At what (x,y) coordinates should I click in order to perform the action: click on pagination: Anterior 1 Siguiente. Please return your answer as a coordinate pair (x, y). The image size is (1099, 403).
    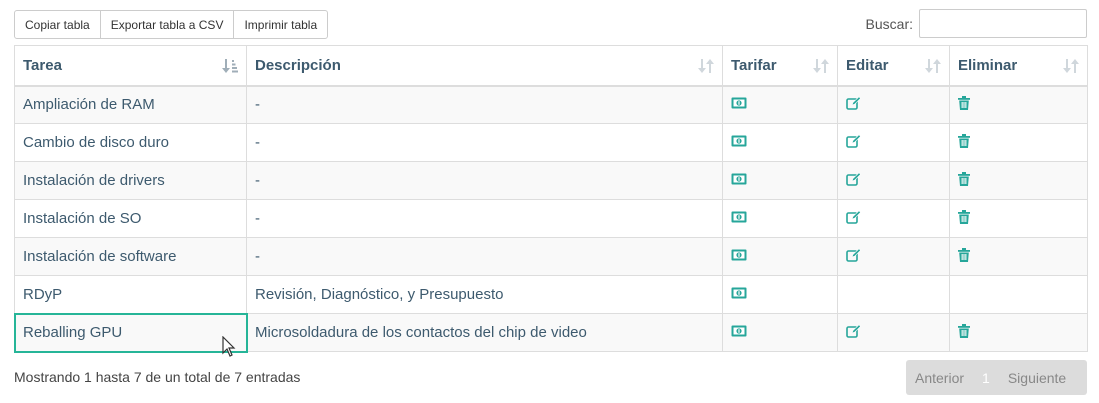
    Looking at the image, I should click on (996, 377).